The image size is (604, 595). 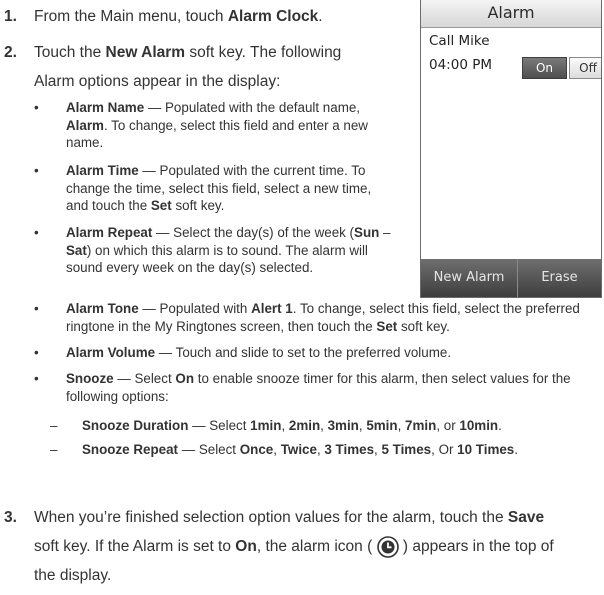 What do you see at coordinates (387, 547) in the screenshot?
I see `alarm-clock-icon` at bounding box center [387, 547].